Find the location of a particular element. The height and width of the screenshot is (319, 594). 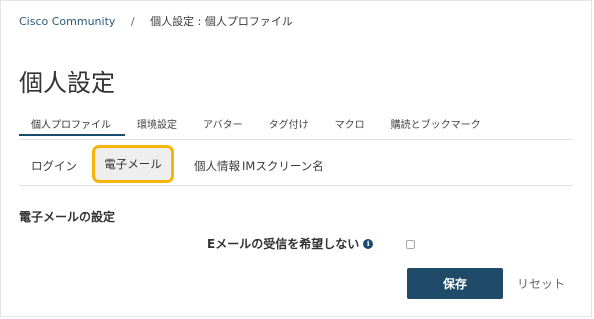

primary-tab-bar: 個人プロファイル 環境設定 アバター タグ付け マクロ 購読とブックマーク is located at coordinates (305, 126).